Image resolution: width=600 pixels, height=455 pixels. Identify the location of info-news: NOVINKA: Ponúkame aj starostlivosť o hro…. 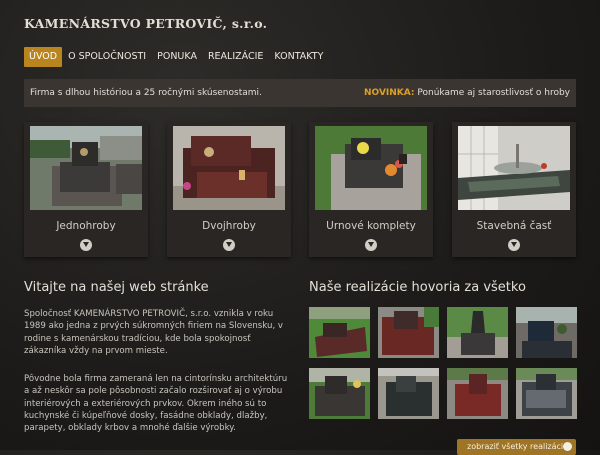
(467, 93).